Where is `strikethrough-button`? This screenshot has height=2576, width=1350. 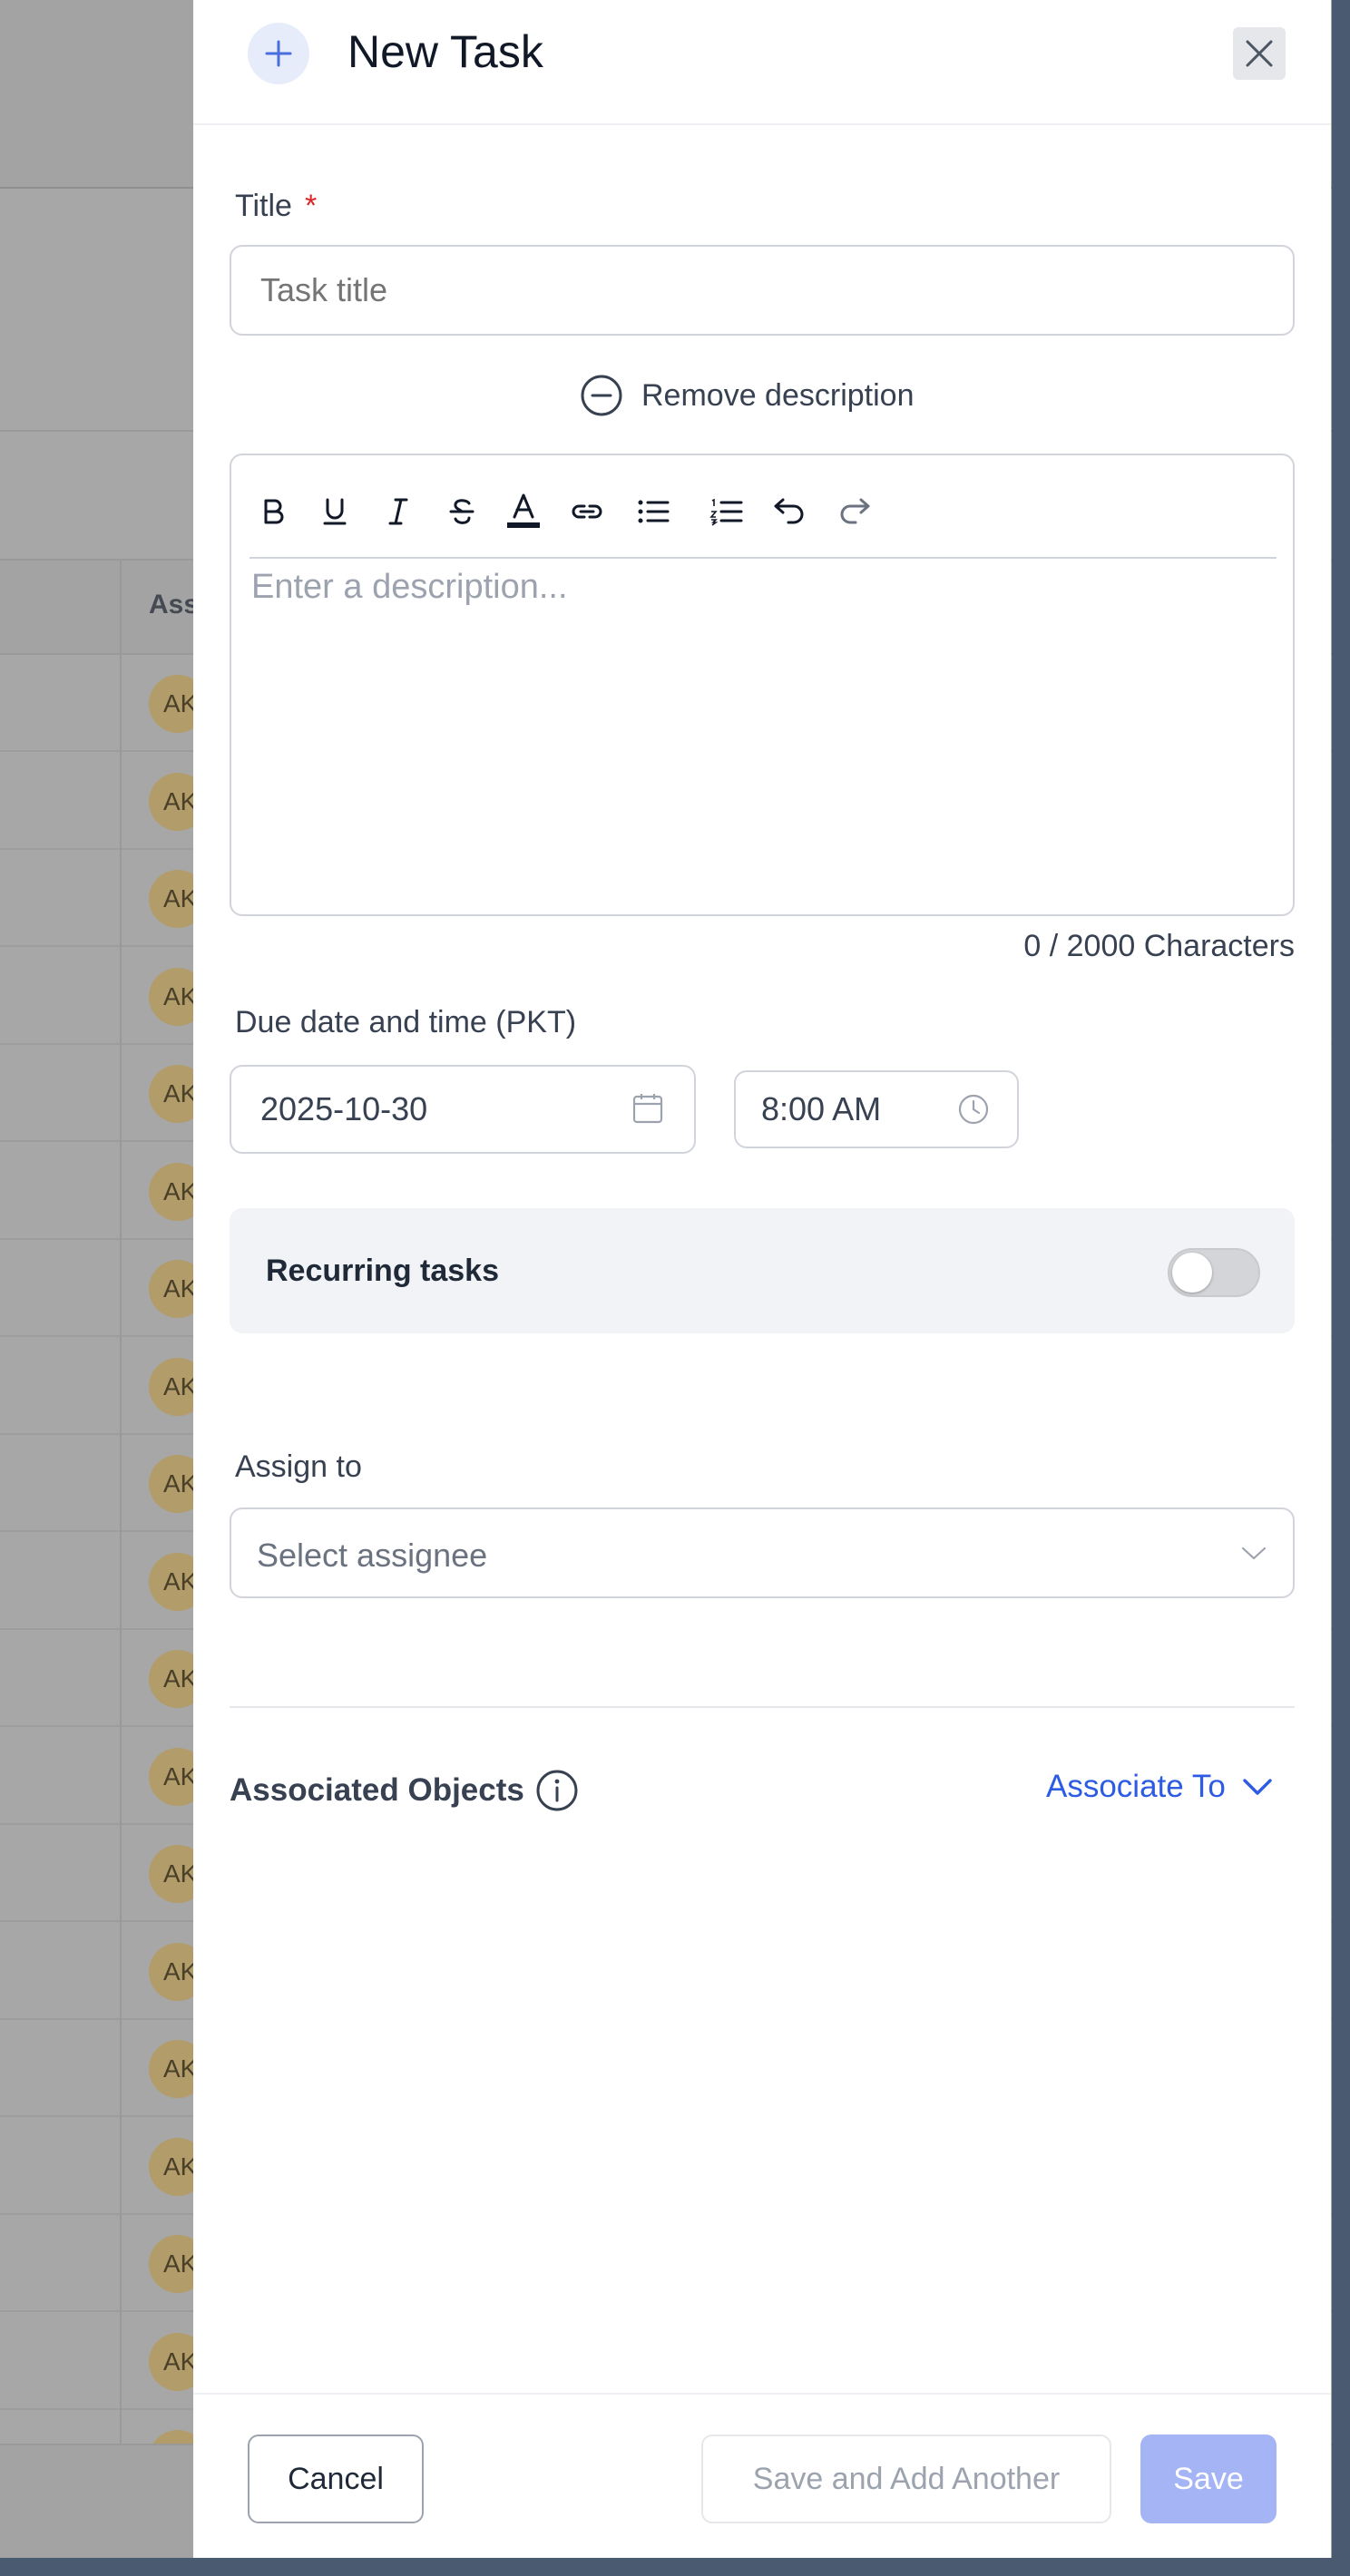
strikethrough-button is located at coordinates (461, 511).